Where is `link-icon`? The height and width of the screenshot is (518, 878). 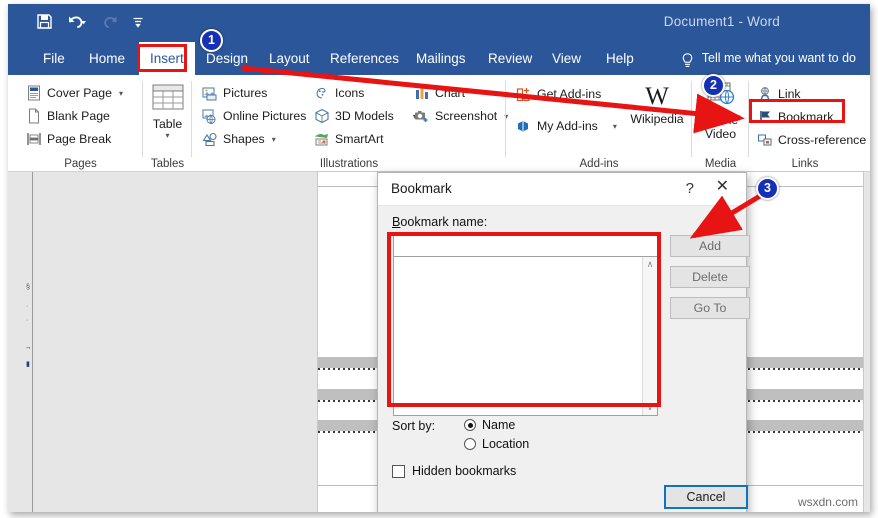 link-icon is located at coordinates (765, 94).